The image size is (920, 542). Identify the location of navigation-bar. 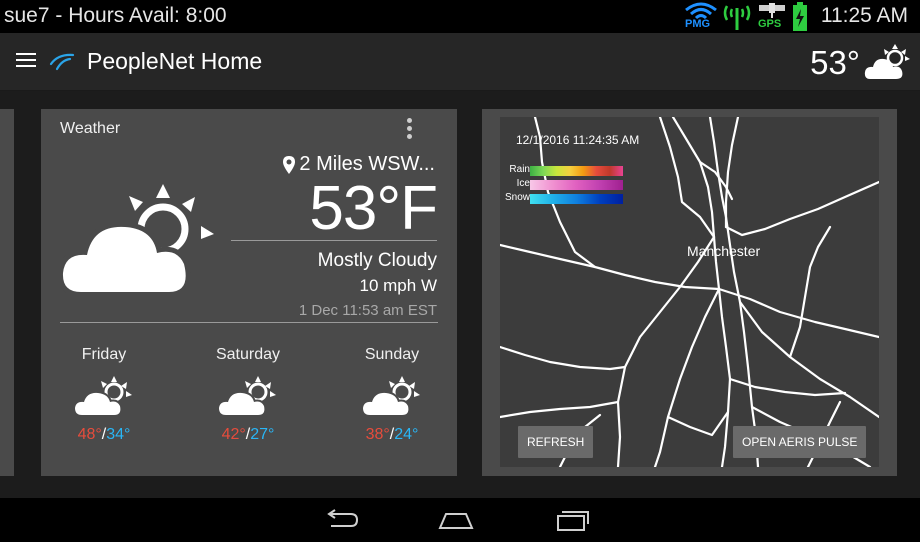
(460, 520).